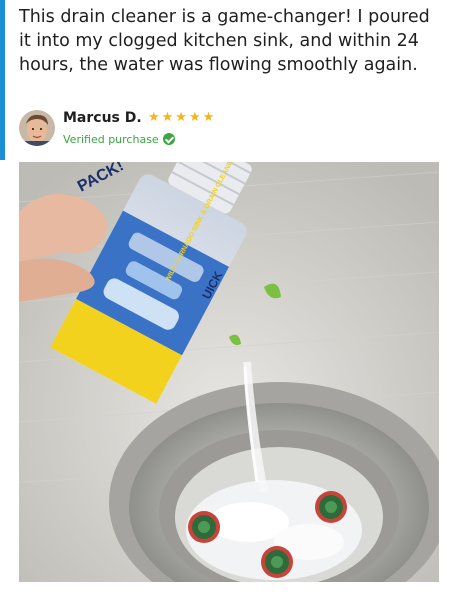 The image size is (460, 593). Describe the element at coordinates (102, 118) in the screenshot. I see `reviewer-name: Marcus D.` at that location.